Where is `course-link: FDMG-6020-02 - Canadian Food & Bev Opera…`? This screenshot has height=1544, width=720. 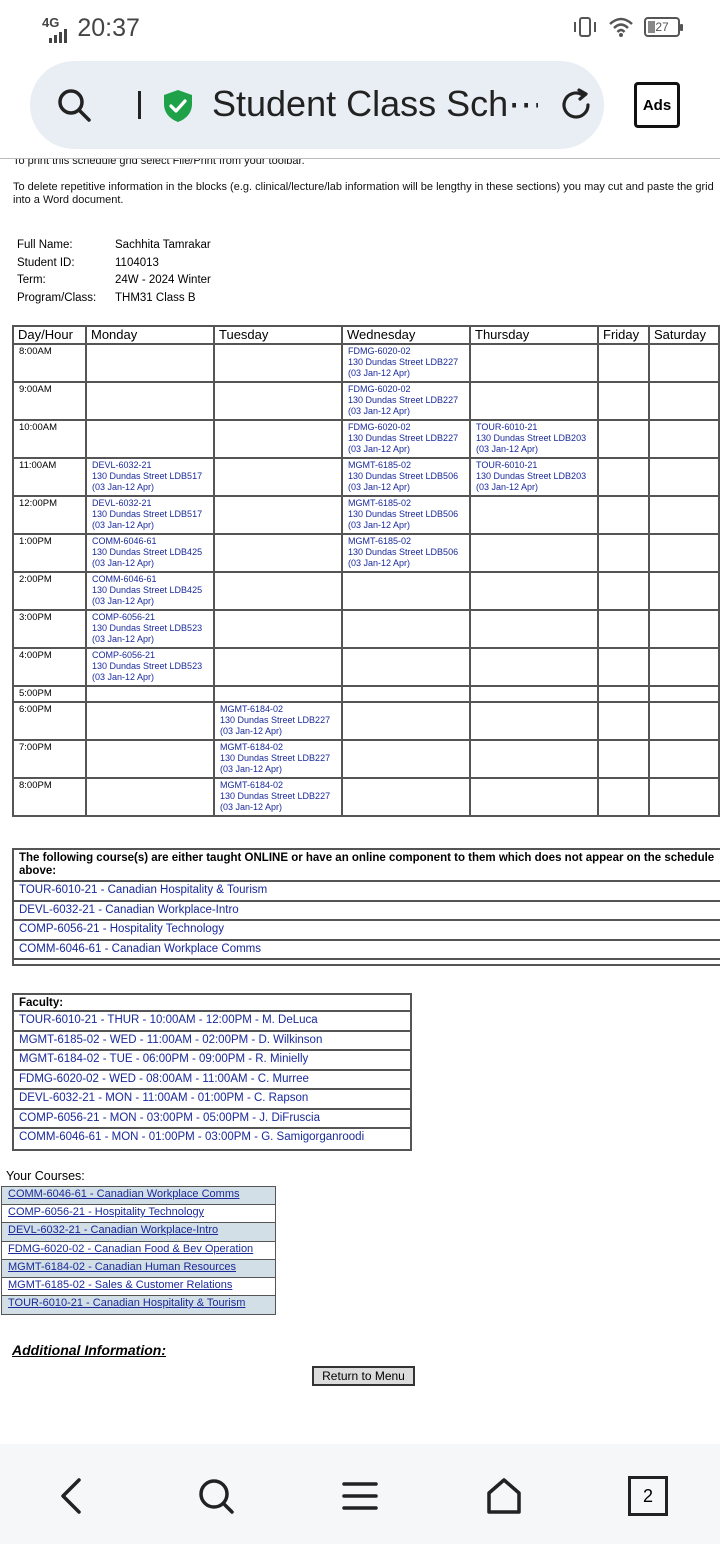
course-link: FDMG-6020-02 - Canadian Food & Bev Opera… is located at coordinates (130, 1249).